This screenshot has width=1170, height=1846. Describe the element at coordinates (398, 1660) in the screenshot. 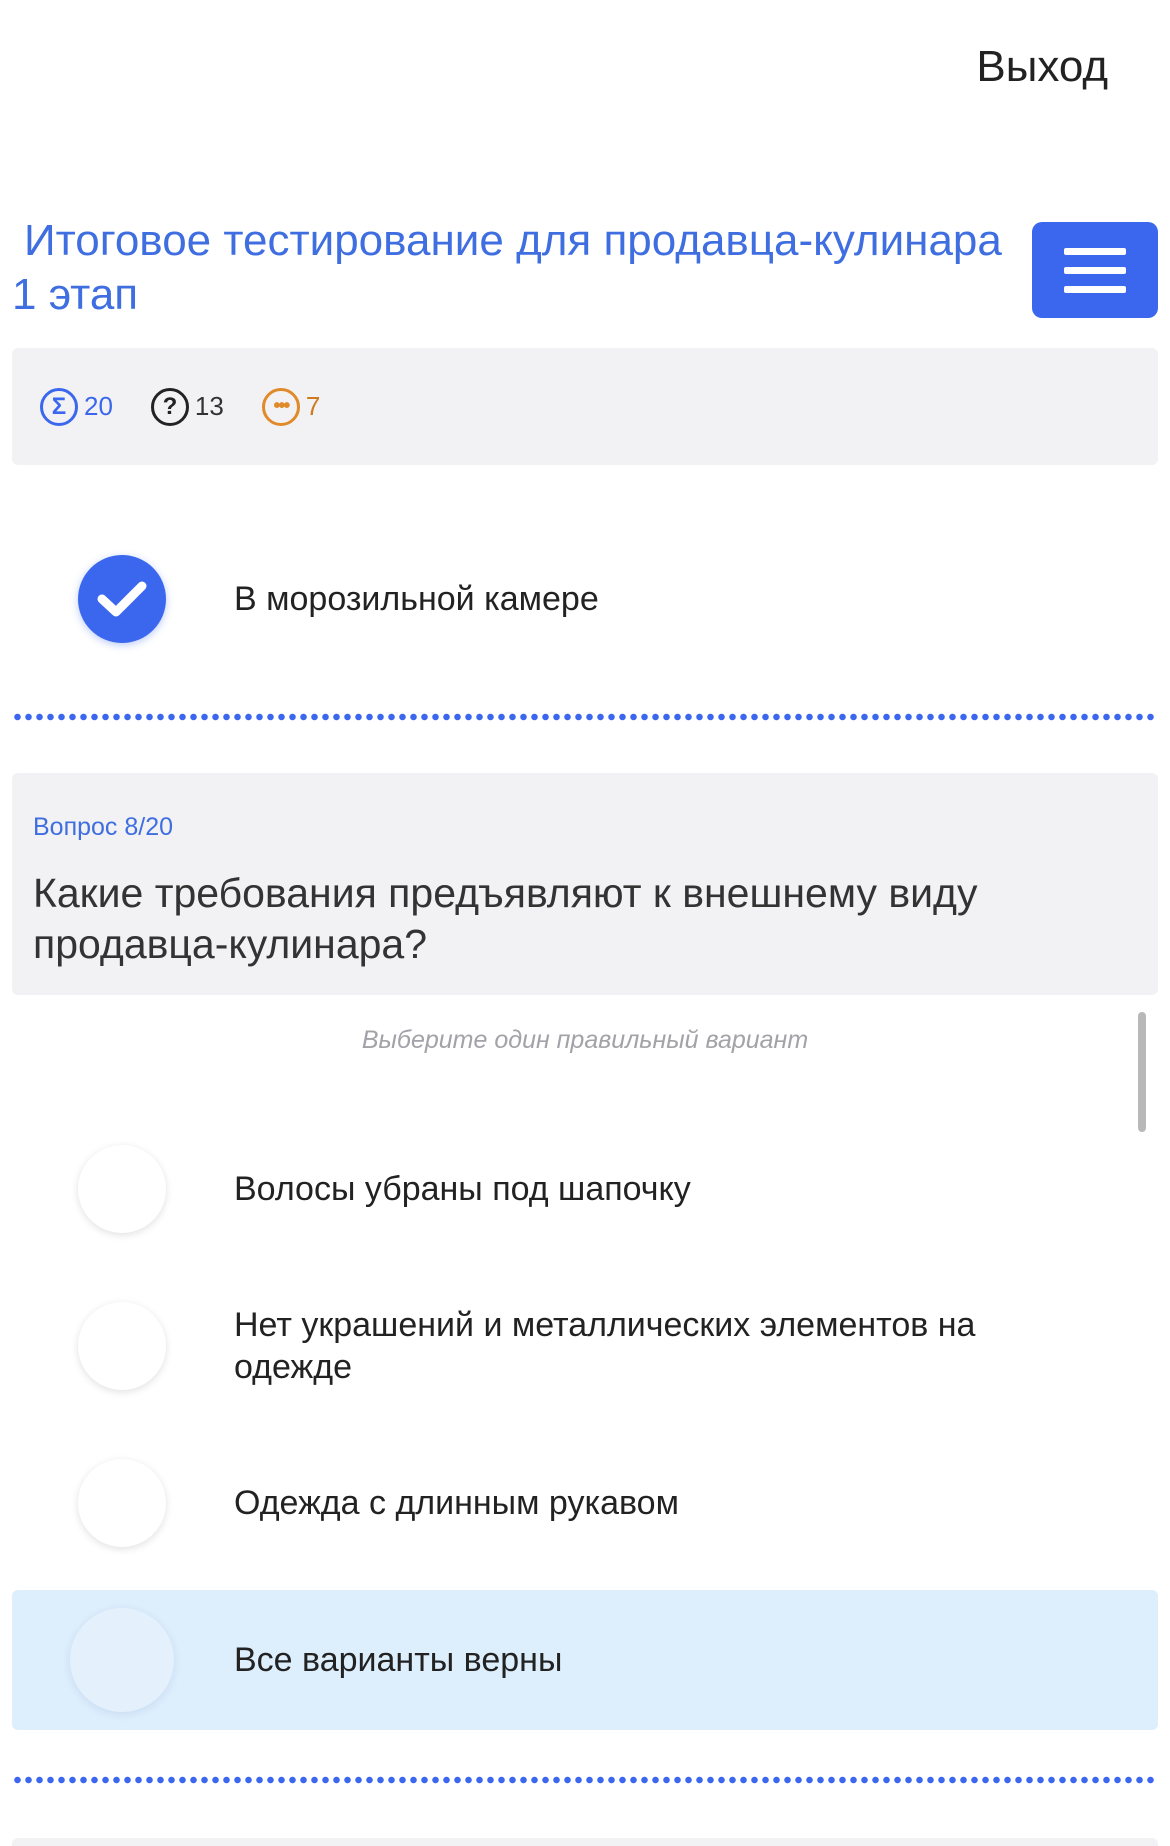

I see `option-label: Все варианты верны` at that location.